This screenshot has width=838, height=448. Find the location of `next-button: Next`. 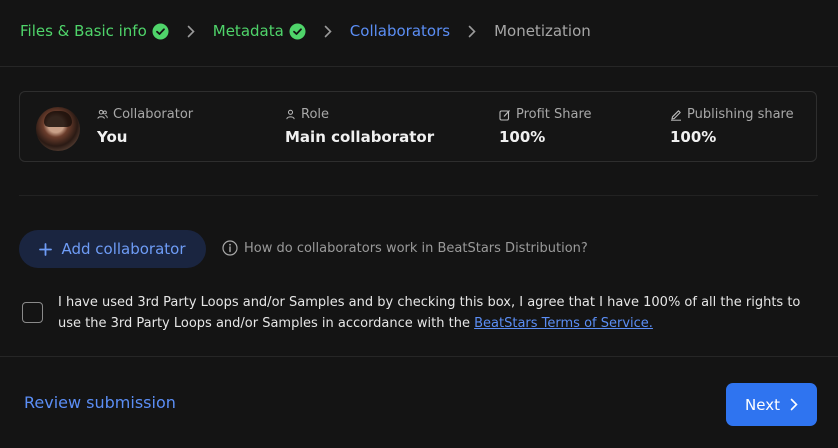

next-button: Next is located at coordinates (771, 404).